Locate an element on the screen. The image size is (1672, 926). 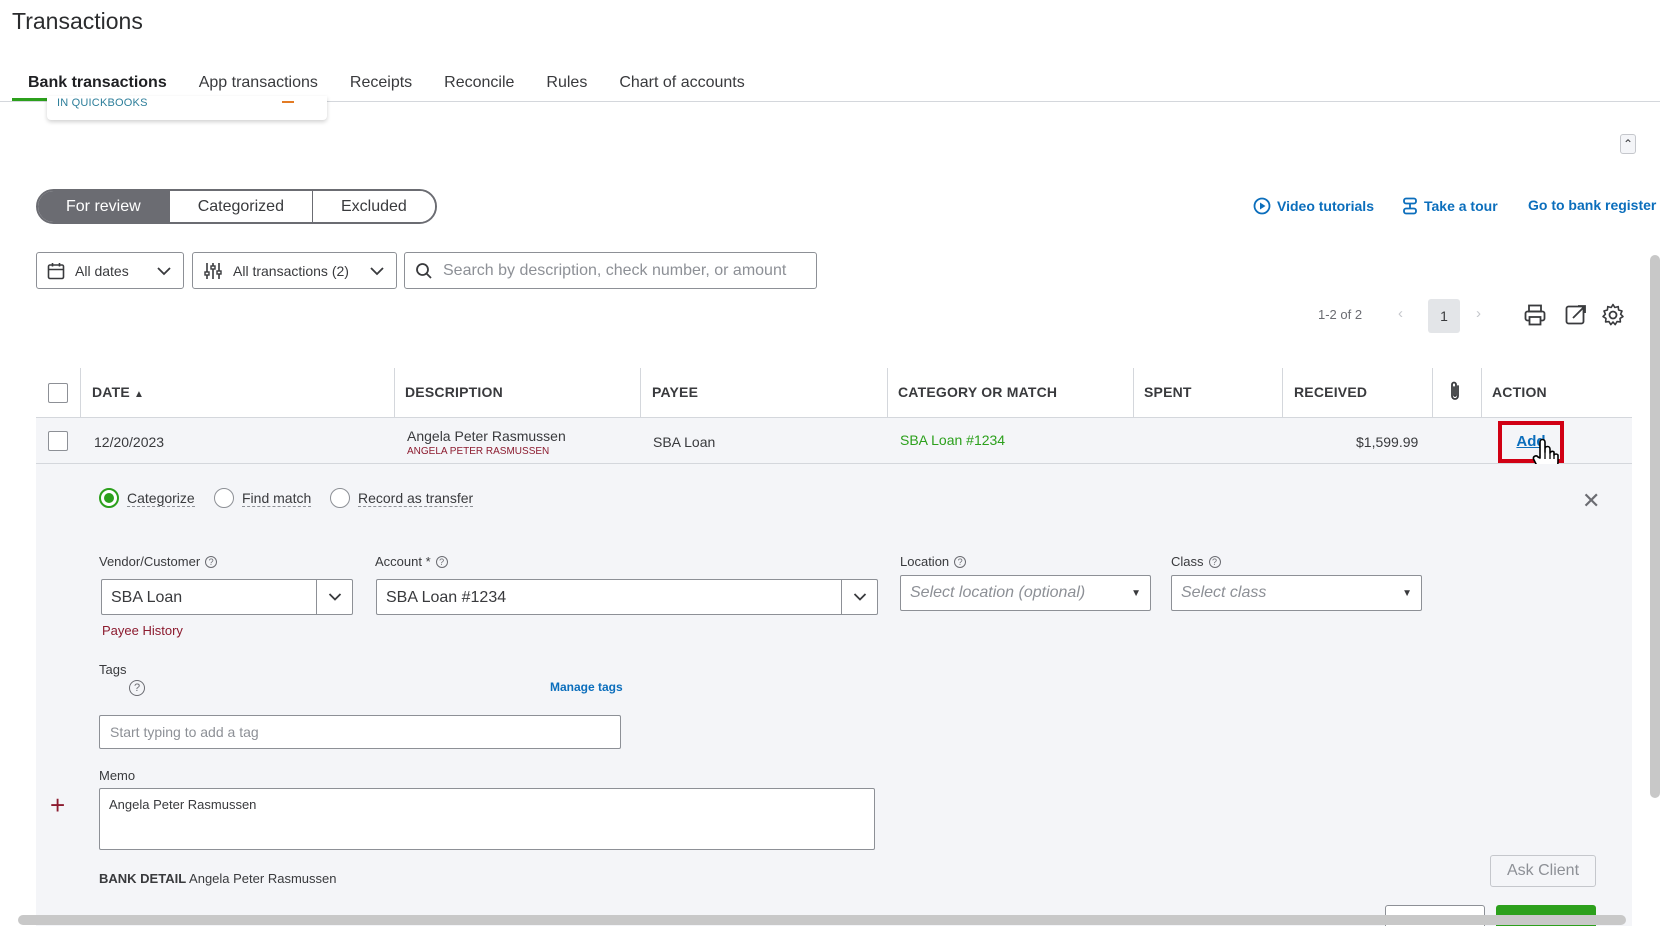
account-label-row: Account * ? is located at coordinates (411, 561).